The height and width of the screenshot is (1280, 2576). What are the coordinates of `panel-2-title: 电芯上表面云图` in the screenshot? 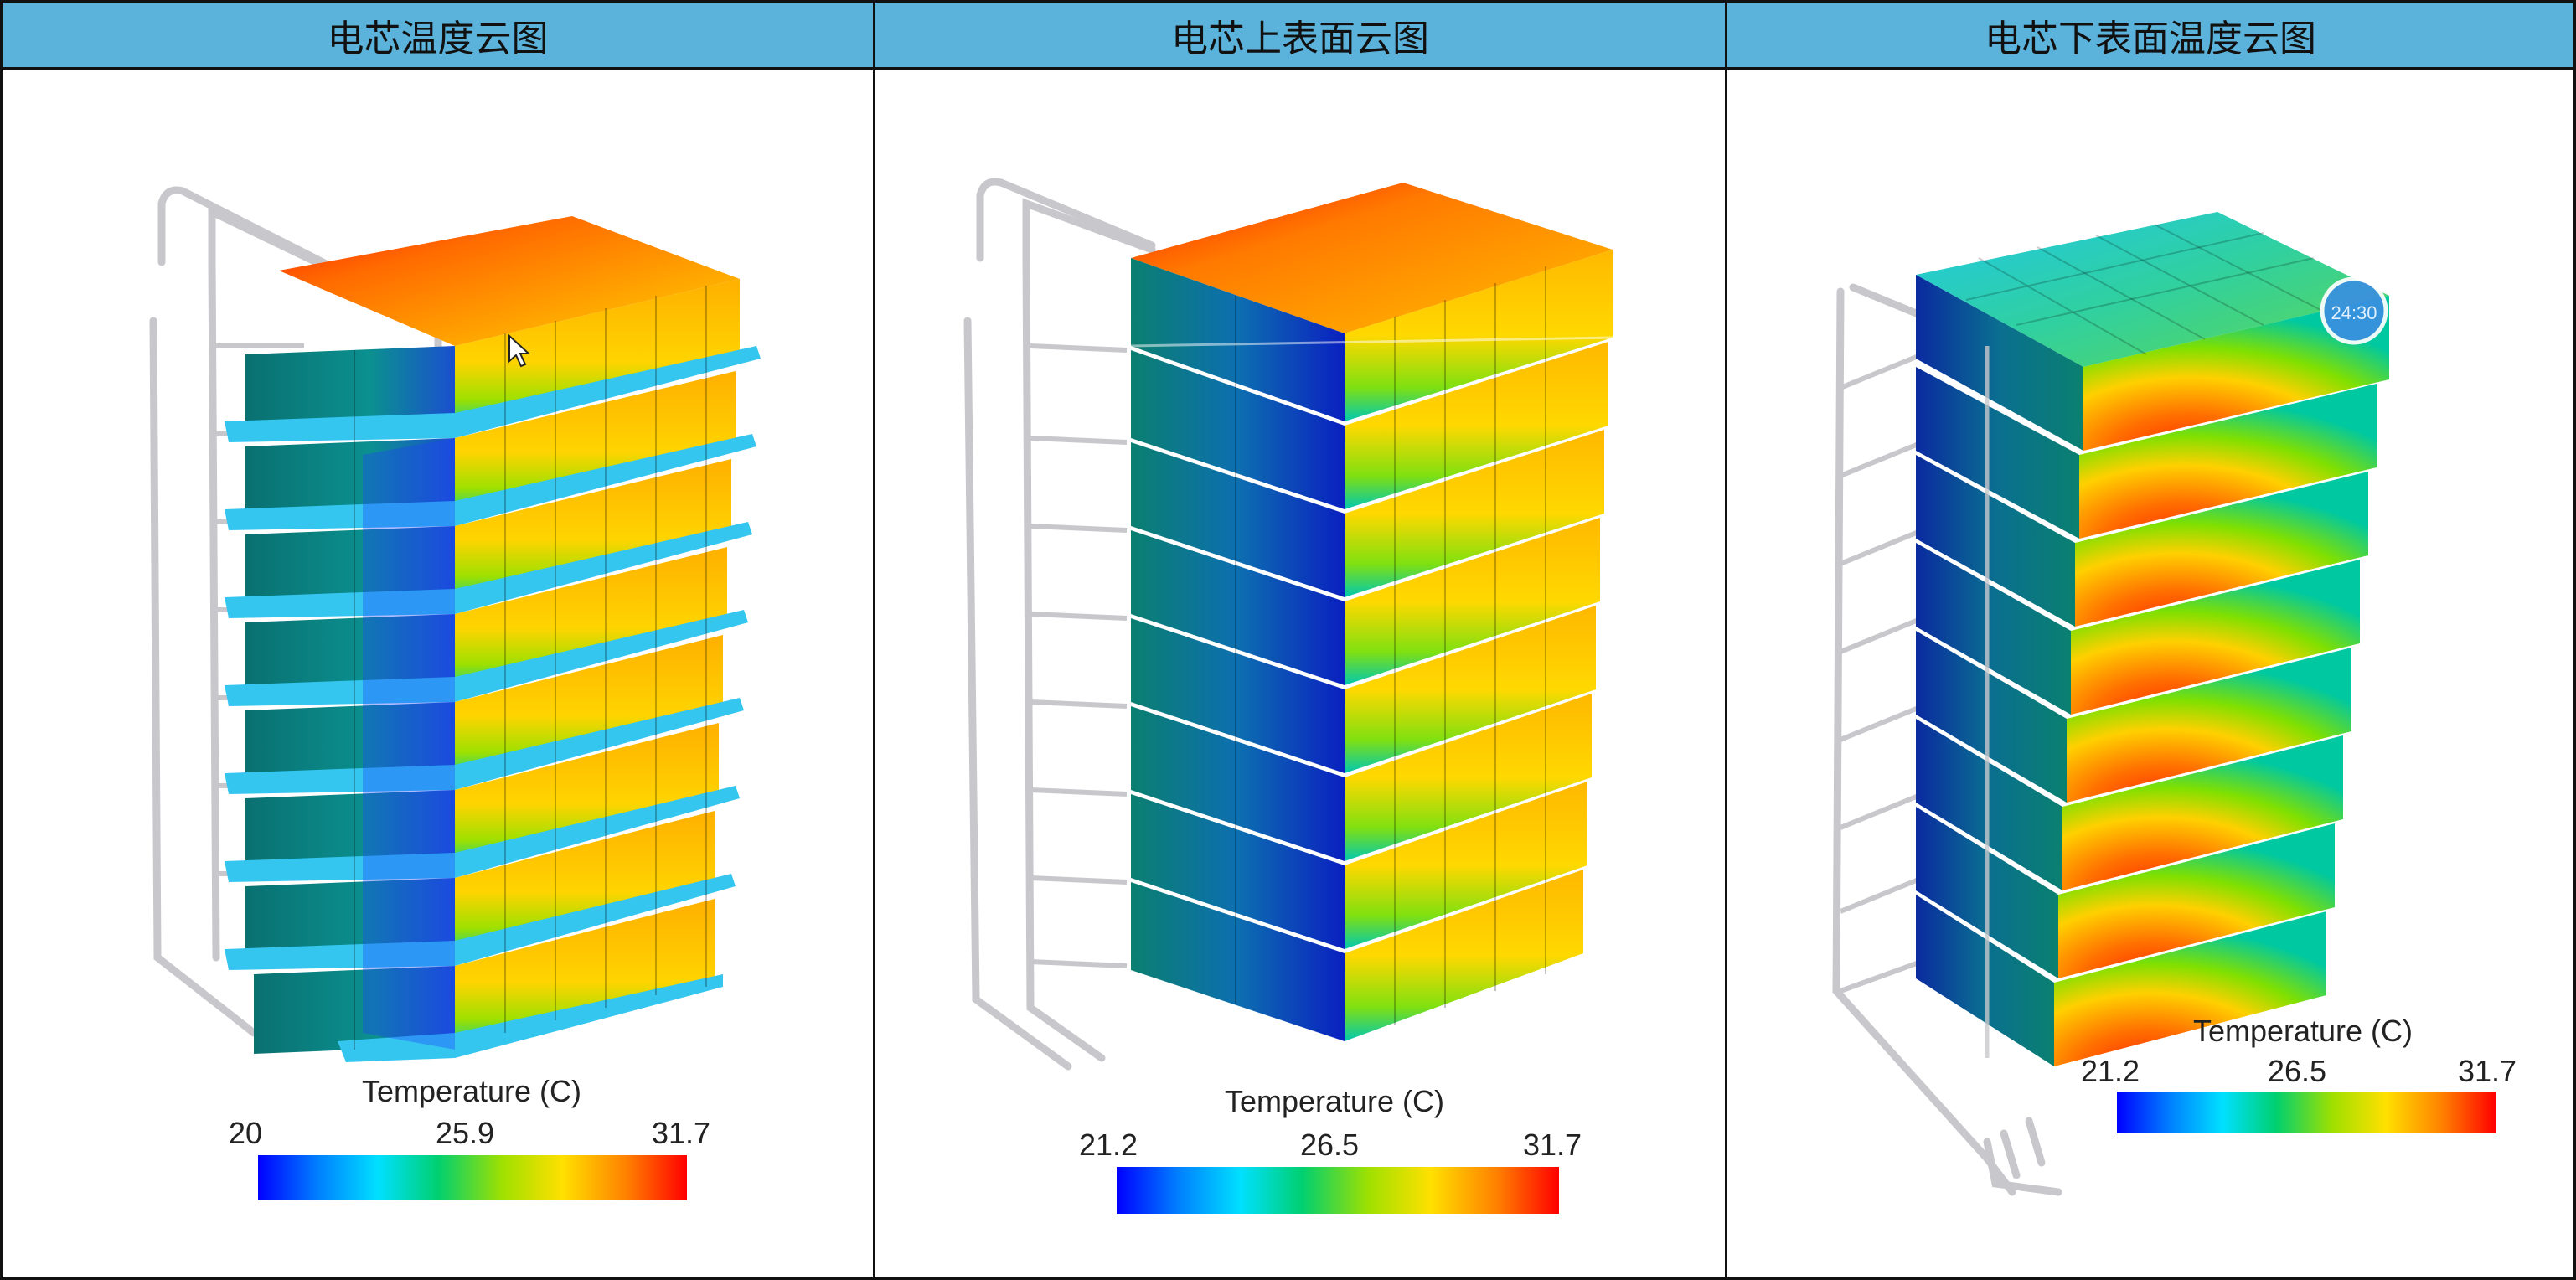 It's located at (1301, 37).